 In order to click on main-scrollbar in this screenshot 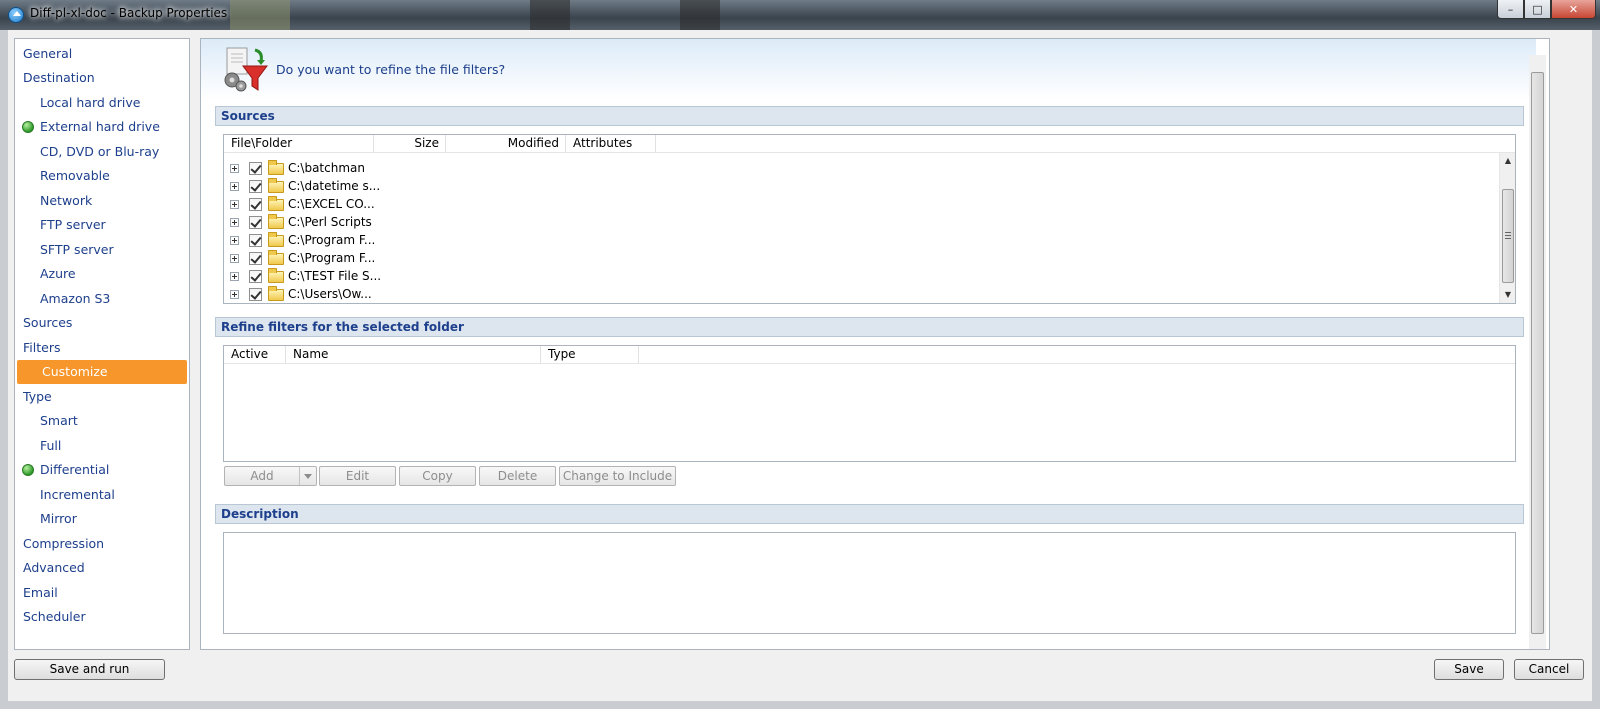, I will do `click(1537, 352)`.